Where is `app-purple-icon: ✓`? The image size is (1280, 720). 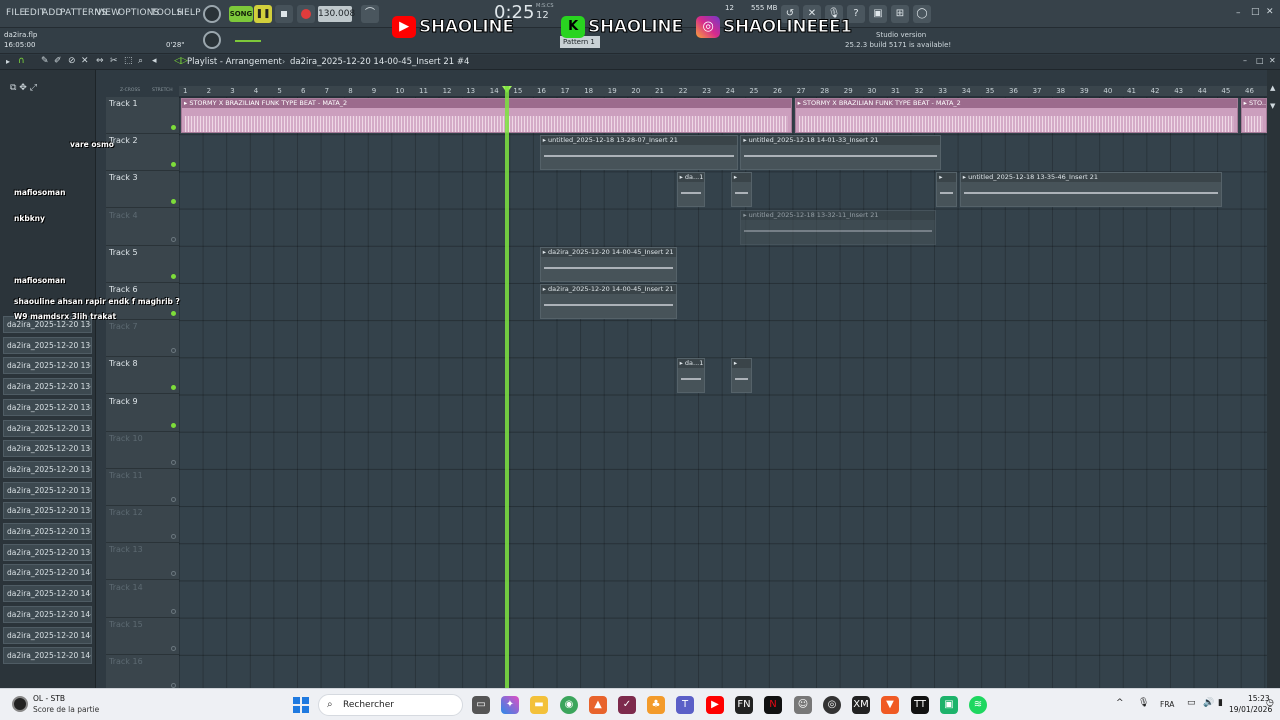 app-purple-icon: ✓ is located at coordinates (627, 705).